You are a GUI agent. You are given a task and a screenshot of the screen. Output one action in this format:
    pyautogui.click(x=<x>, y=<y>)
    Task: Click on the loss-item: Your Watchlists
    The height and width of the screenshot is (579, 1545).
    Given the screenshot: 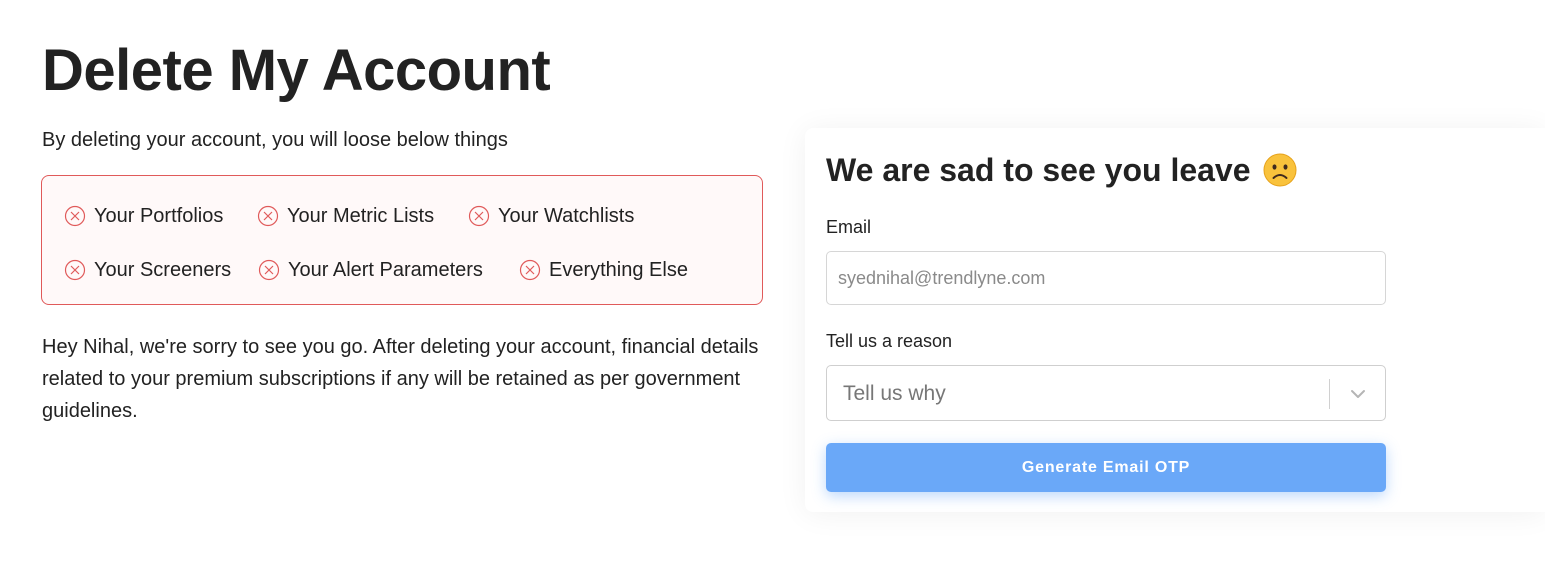 What is the action you would take?
    pyautogui.click(x=551, y=216)
    